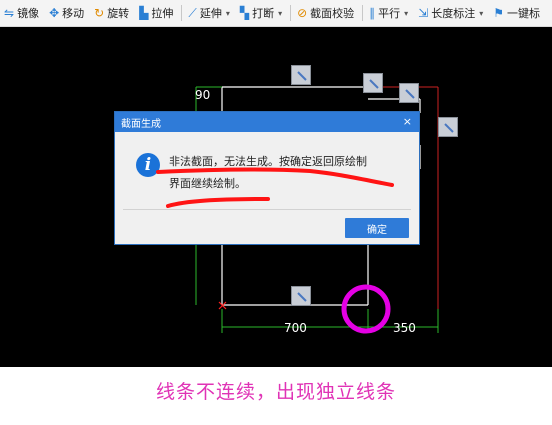 This screenshot has height=425, width=552. Describe the element at coordinates (407, 121) in the screenshot. I see `close-icon: ×` at that location.